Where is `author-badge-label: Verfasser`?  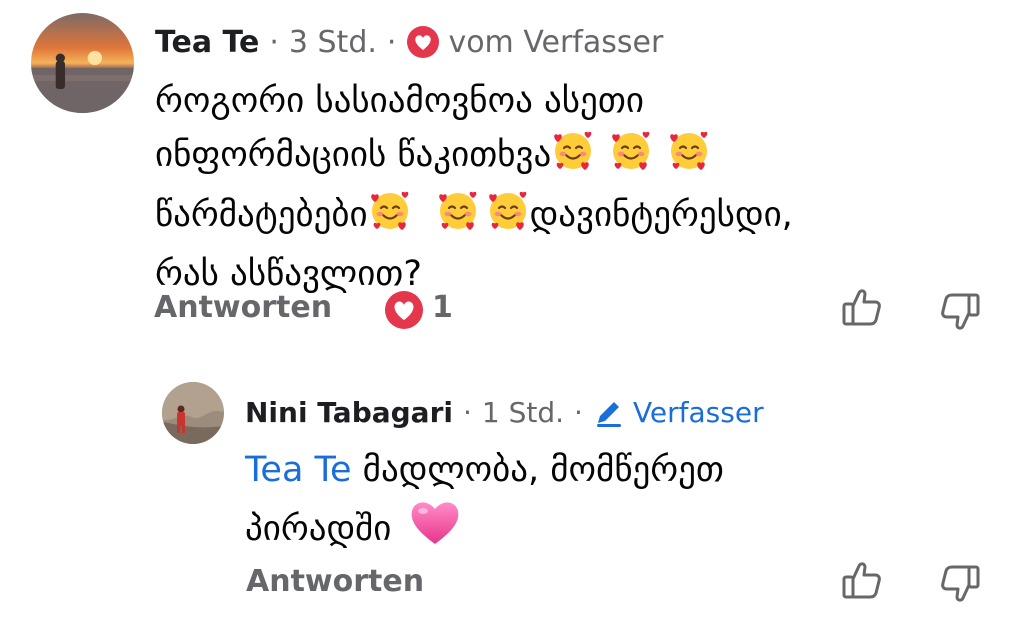
author-badge-label: Verfasser is located at coordinates (698, 412).